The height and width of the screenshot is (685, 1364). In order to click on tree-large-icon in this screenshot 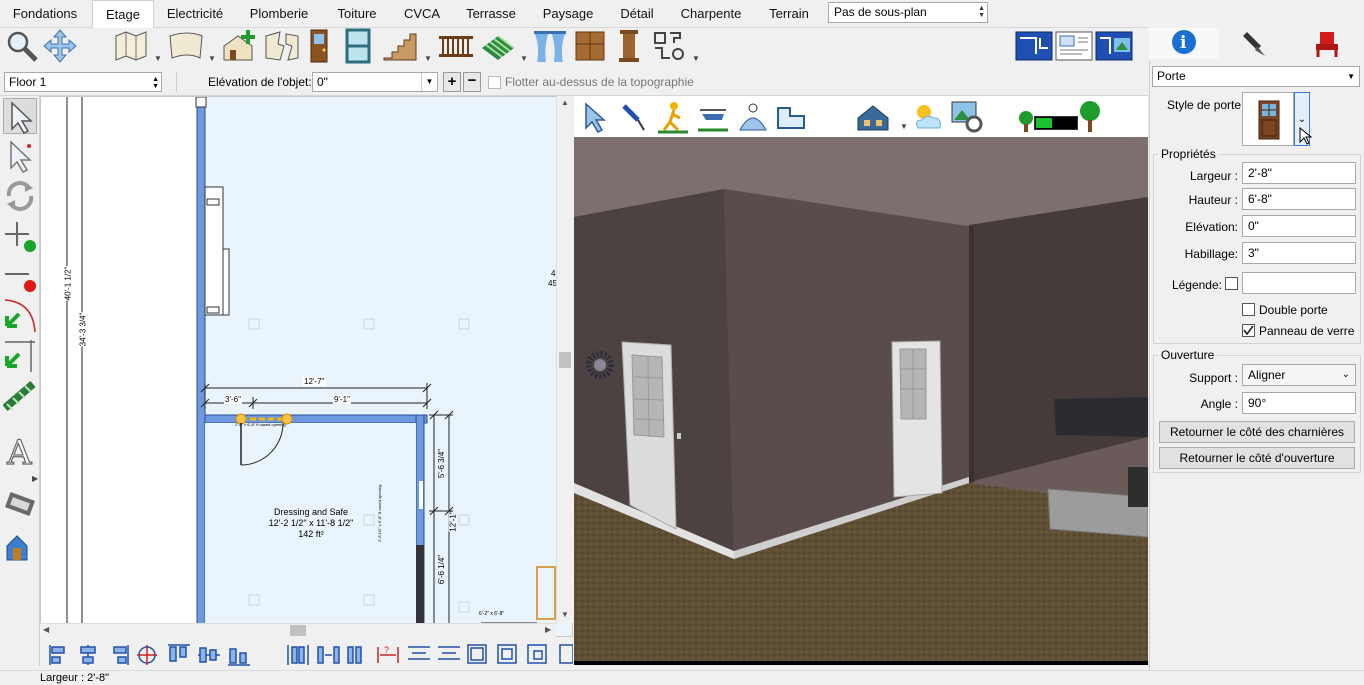, I will do `click(1090, 117)`.